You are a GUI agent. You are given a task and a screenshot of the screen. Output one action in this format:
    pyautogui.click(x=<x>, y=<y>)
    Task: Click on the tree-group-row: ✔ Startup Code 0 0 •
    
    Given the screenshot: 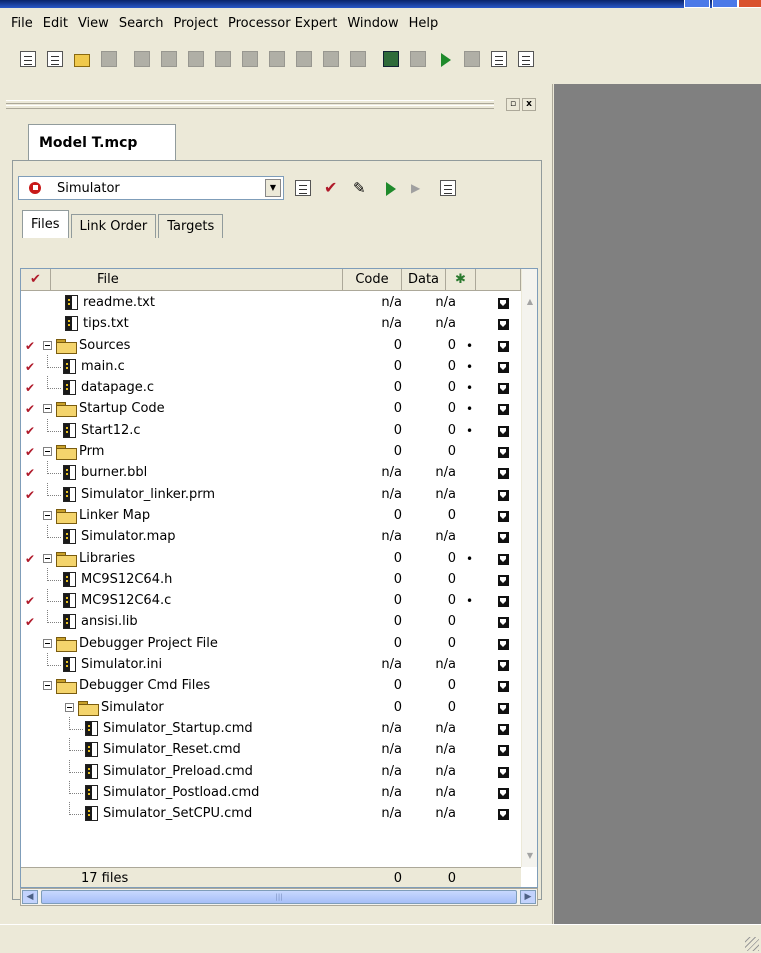 What is the action you would take?
    pyautogui.click(x=271, y=409)
    